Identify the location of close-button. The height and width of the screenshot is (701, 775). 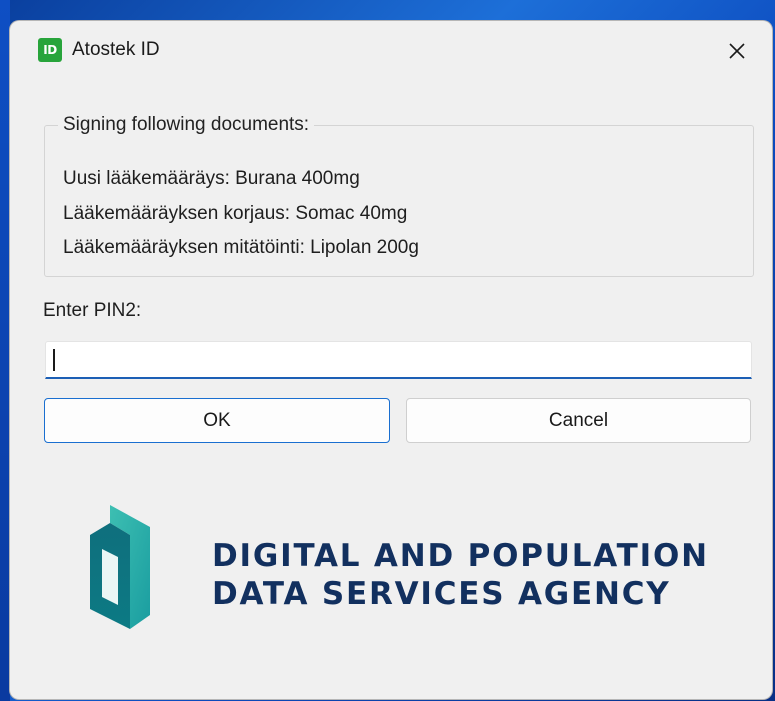
(737, 51).